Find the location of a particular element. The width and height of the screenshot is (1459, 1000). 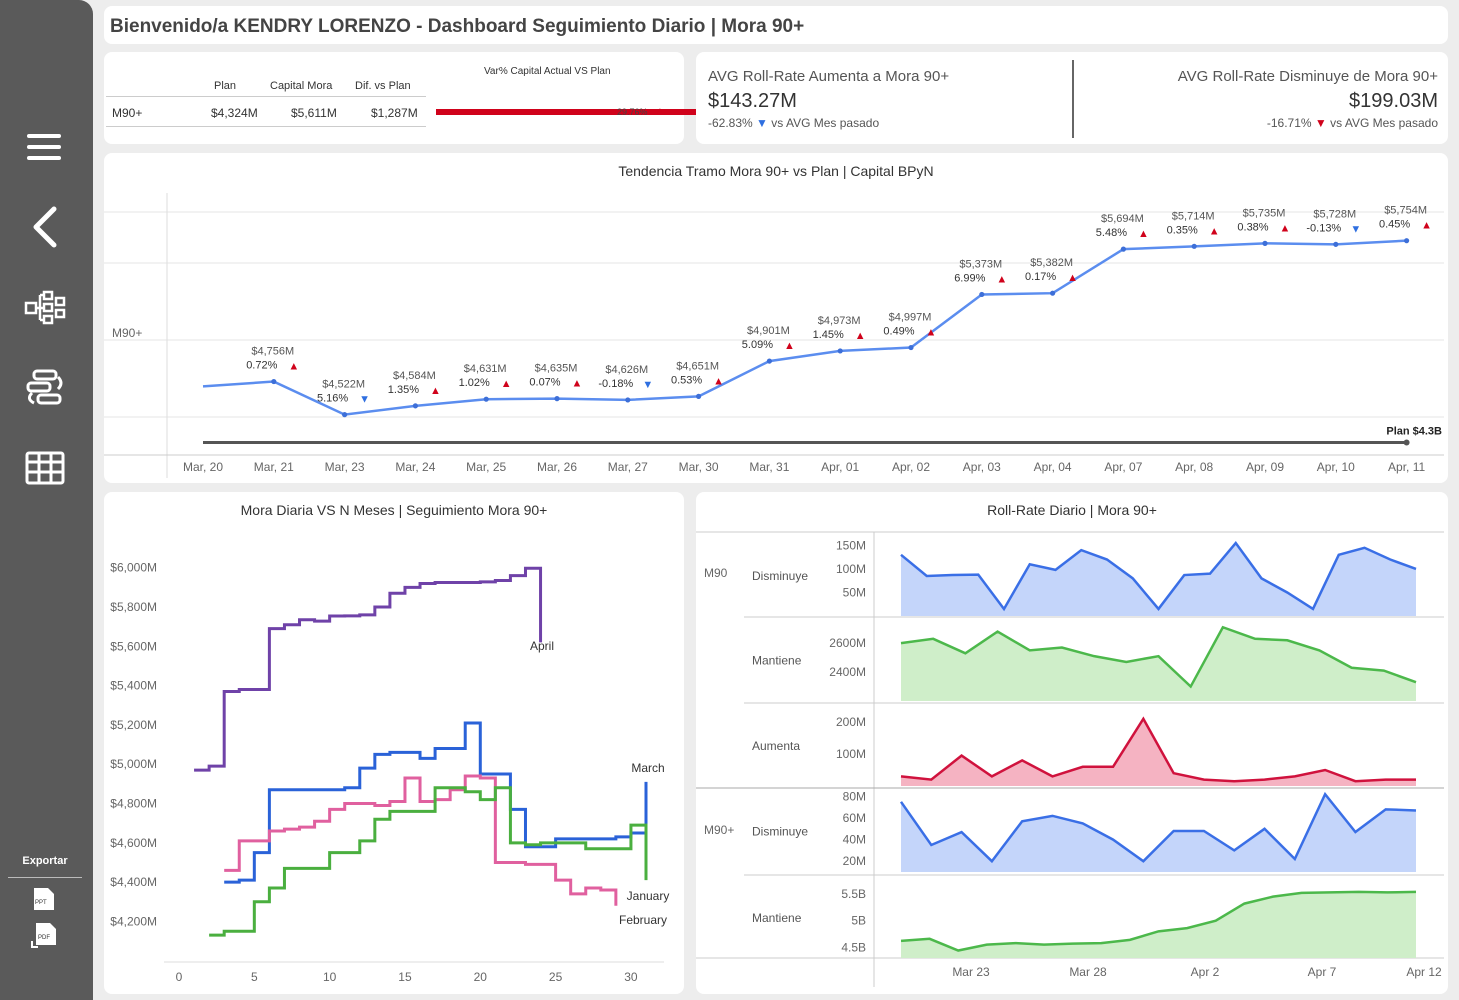

trend-value-label: $4,635M is located at coordinates (556, 369).